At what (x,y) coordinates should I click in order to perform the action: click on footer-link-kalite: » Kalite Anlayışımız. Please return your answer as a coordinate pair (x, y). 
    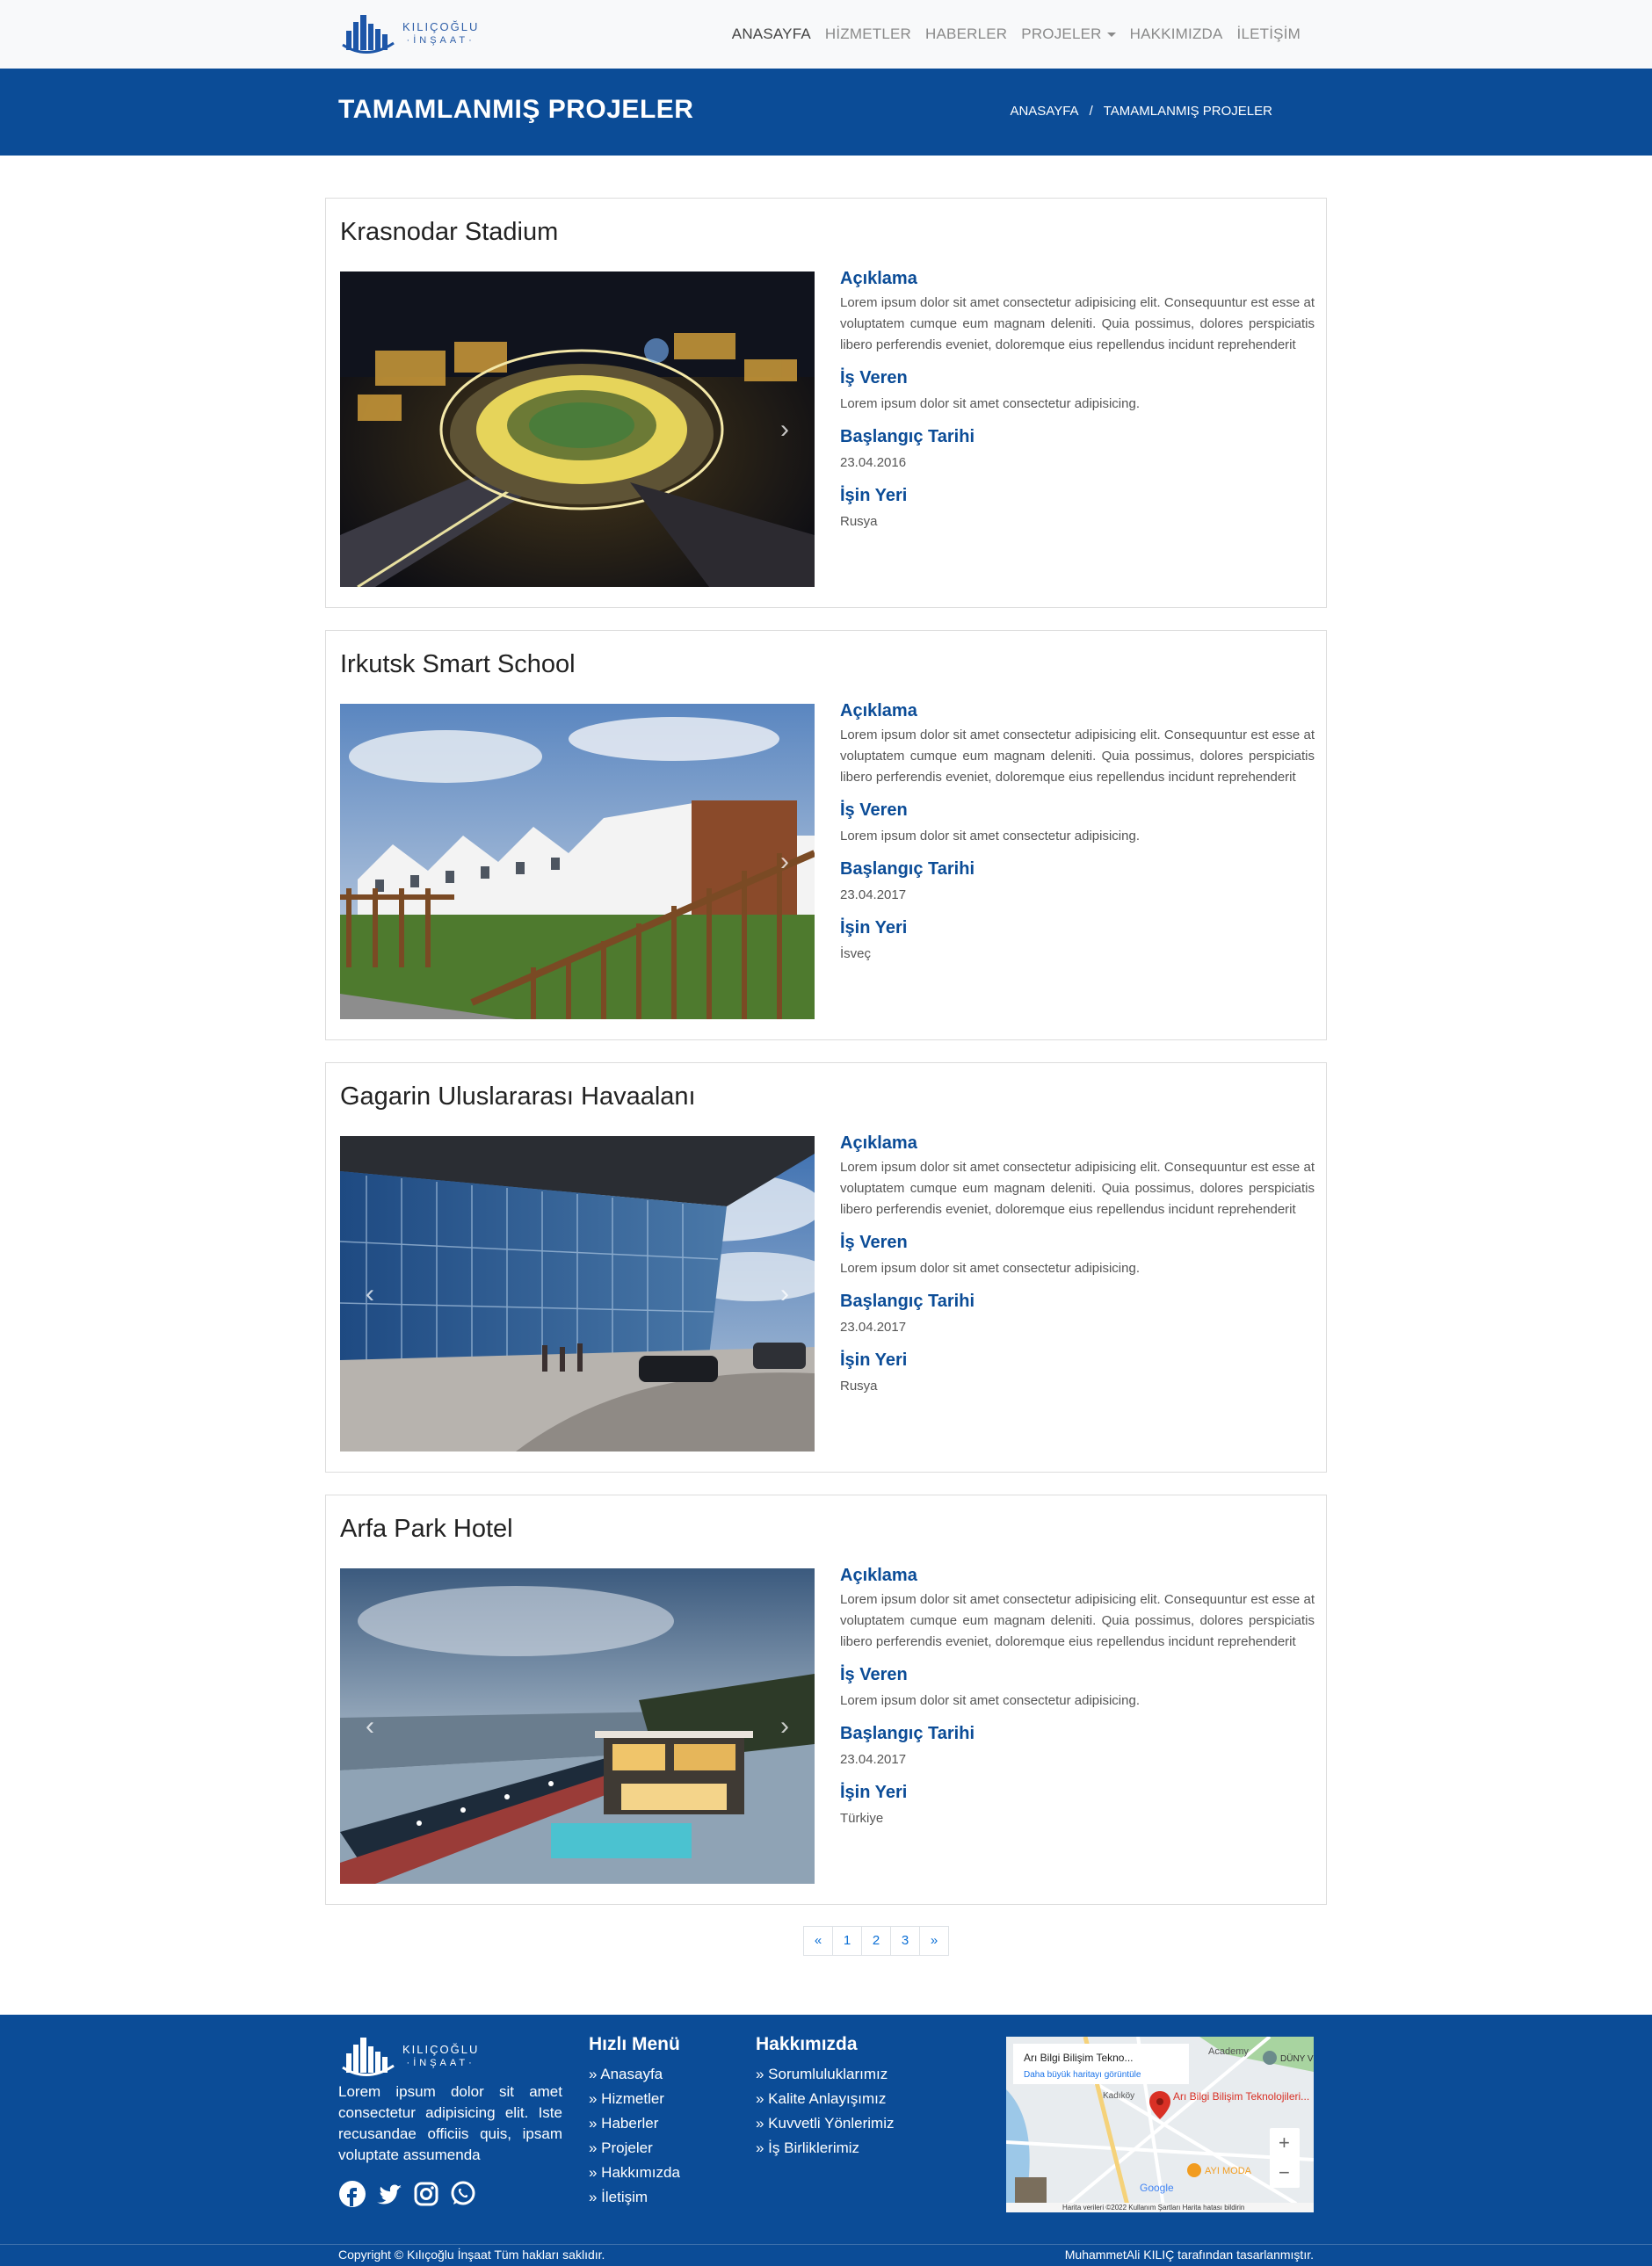
    Looking at the image, I should click on (825, 2099).